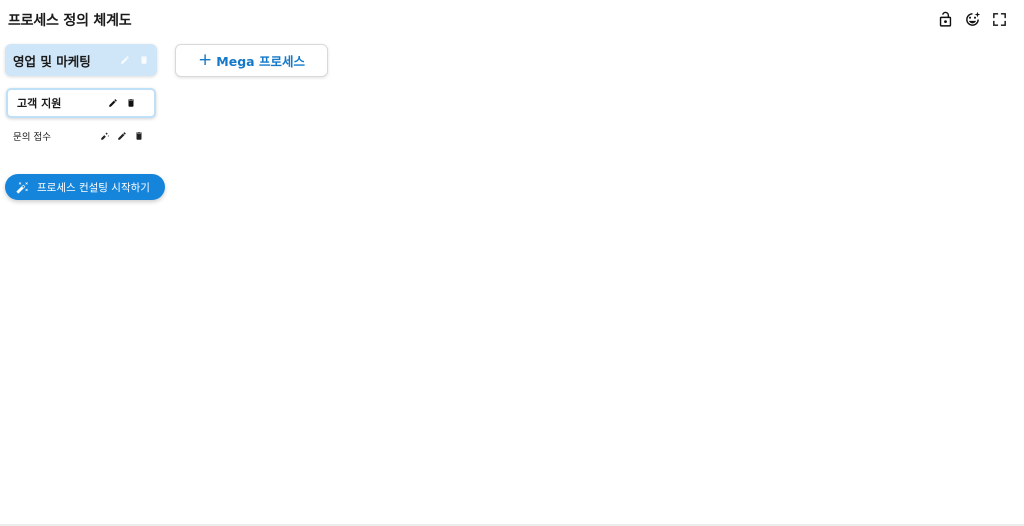 The height and width of the screenshot is (526, 1024). Describe the element at coordinates (70, 21) in the screenshot. I see `page-title: 프로세스 정의 체계도` at that location.